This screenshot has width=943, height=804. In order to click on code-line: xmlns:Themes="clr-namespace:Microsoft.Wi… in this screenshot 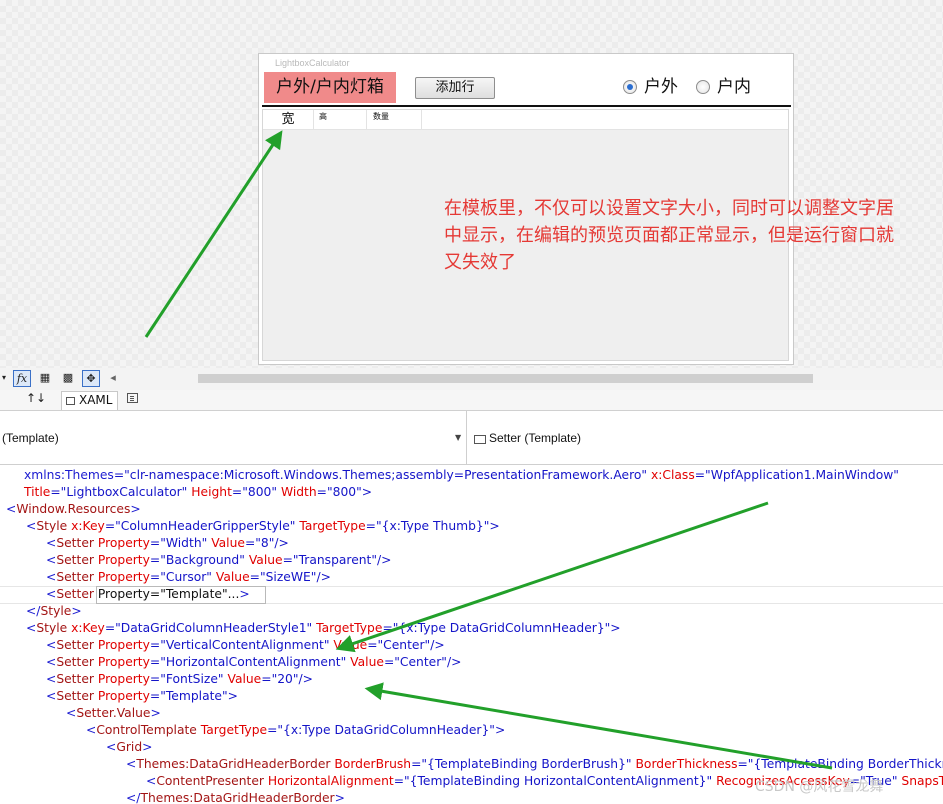, I will do `click(461, 475)`.